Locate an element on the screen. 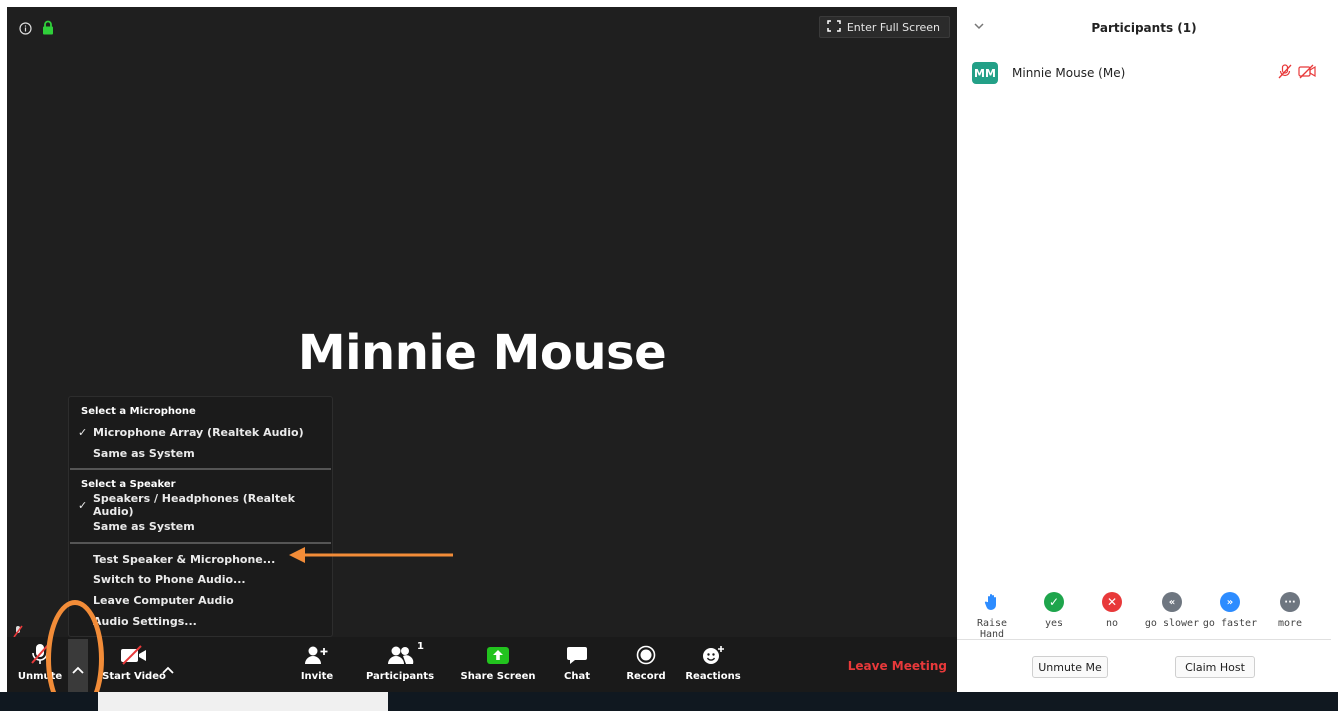 The width and height of the screenshot is (1338, 711). participant-name: Minnie Mouse (Me) is located at coordinates (1069, 73).